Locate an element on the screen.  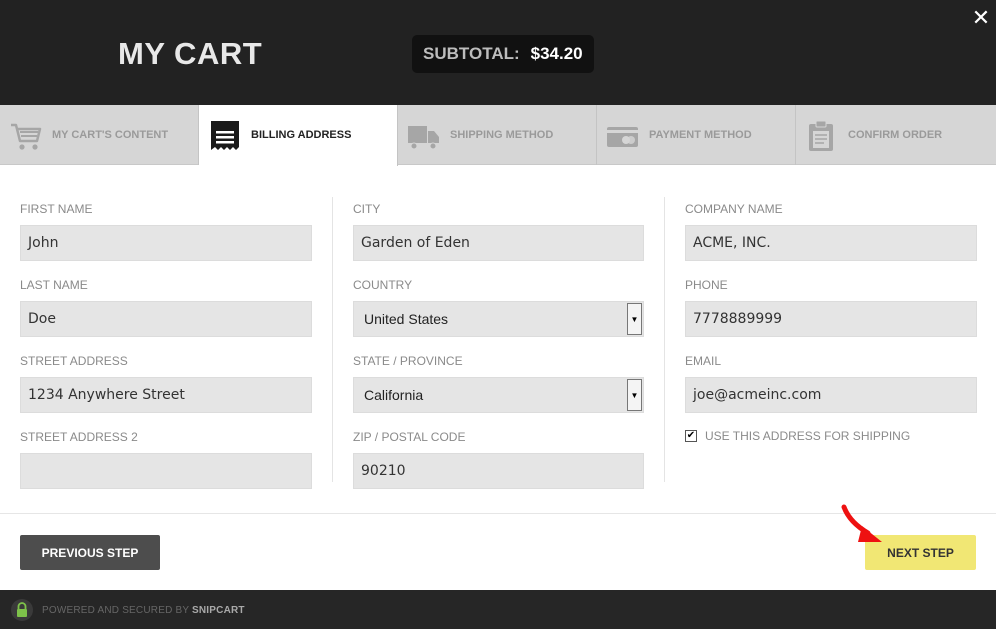
state-value: California is located at coordinates (394, 395).